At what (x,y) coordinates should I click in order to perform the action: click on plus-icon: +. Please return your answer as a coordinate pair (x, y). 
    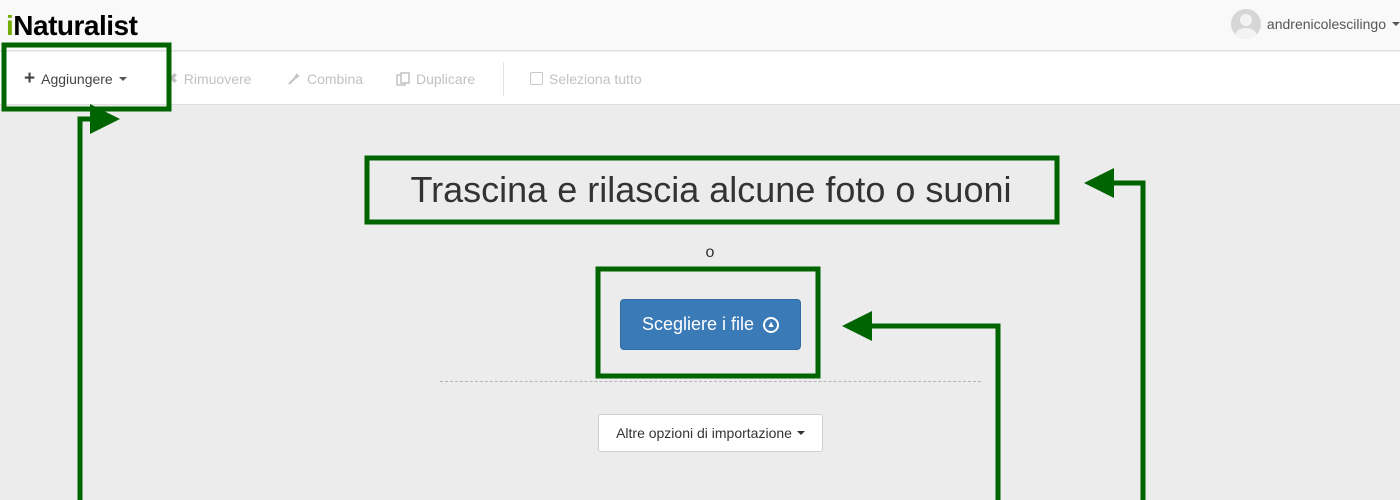
    Looking at the image, I should click on (30, 78).